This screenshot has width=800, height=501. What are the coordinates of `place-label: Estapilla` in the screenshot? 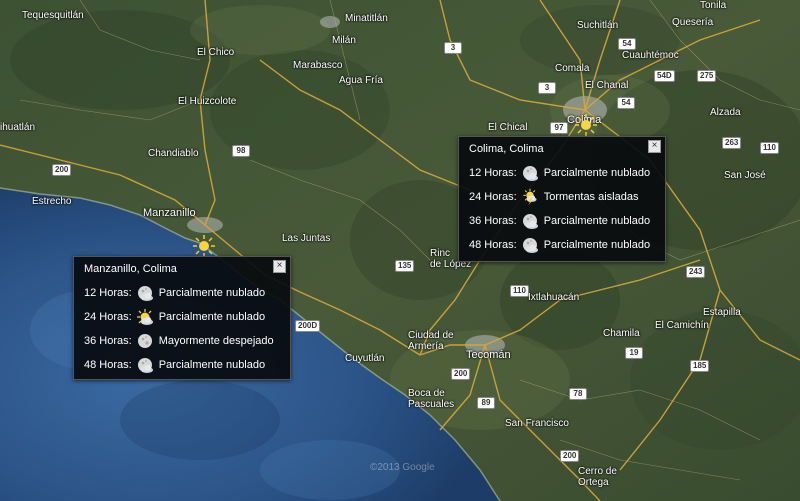 It's located at (722, 312).